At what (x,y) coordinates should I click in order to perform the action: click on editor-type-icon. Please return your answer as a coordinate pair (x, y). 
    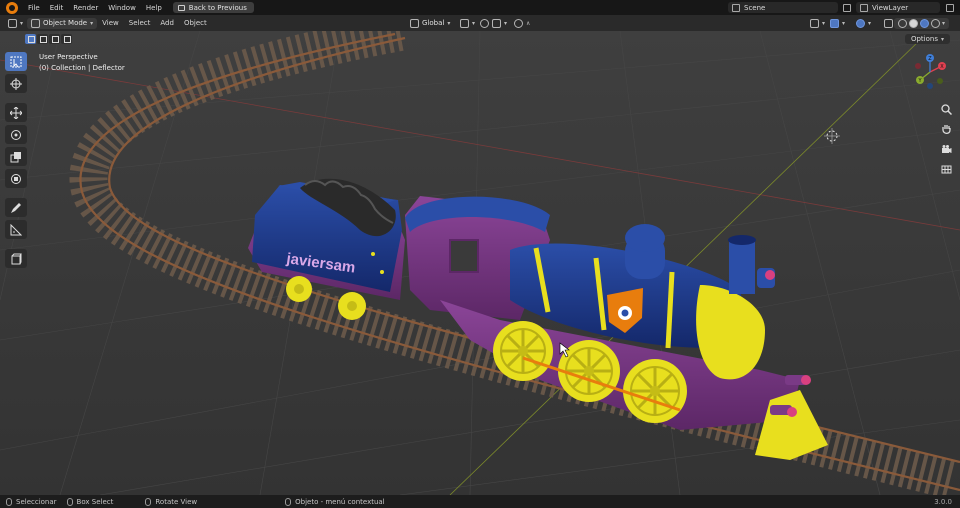
    Looking at the image, I should click on (12, 23).